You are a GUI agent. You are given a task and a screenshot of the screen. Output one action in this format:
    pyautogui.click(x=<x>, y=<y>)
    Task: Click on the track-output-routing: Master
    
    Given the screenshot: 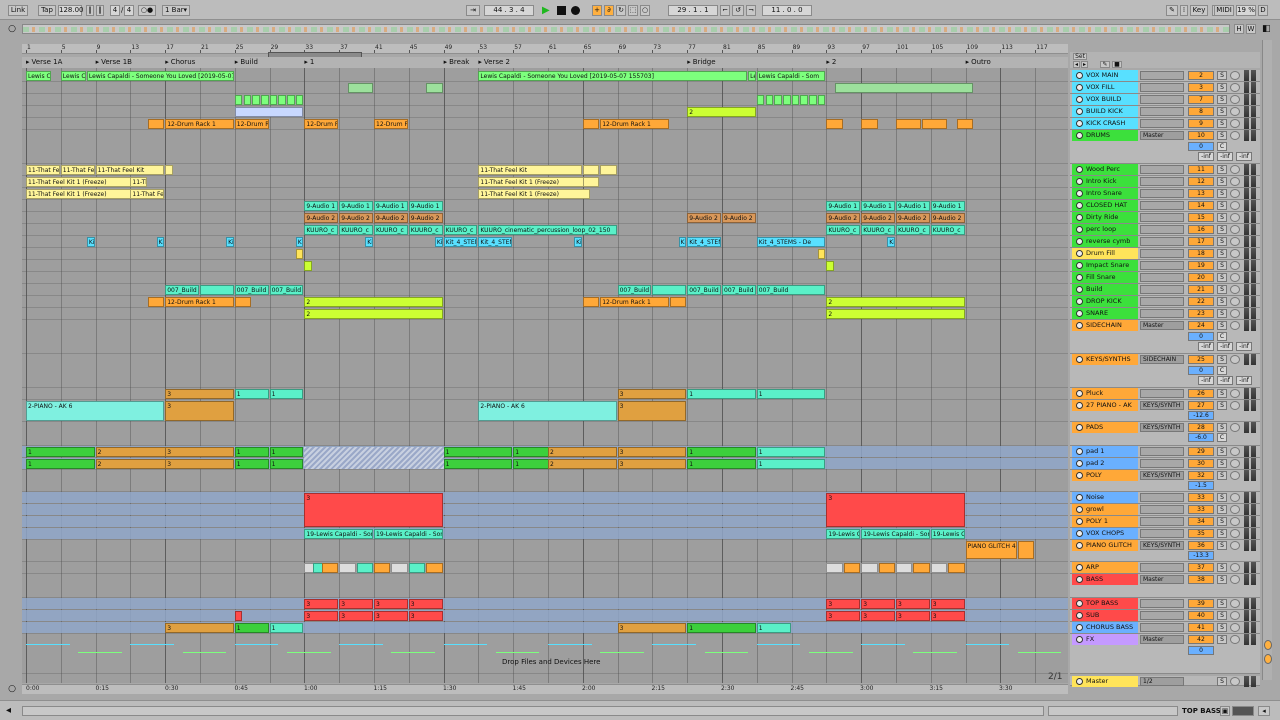 What is the action you would take?
    pyautogui.click(x=1162, y=639)
    